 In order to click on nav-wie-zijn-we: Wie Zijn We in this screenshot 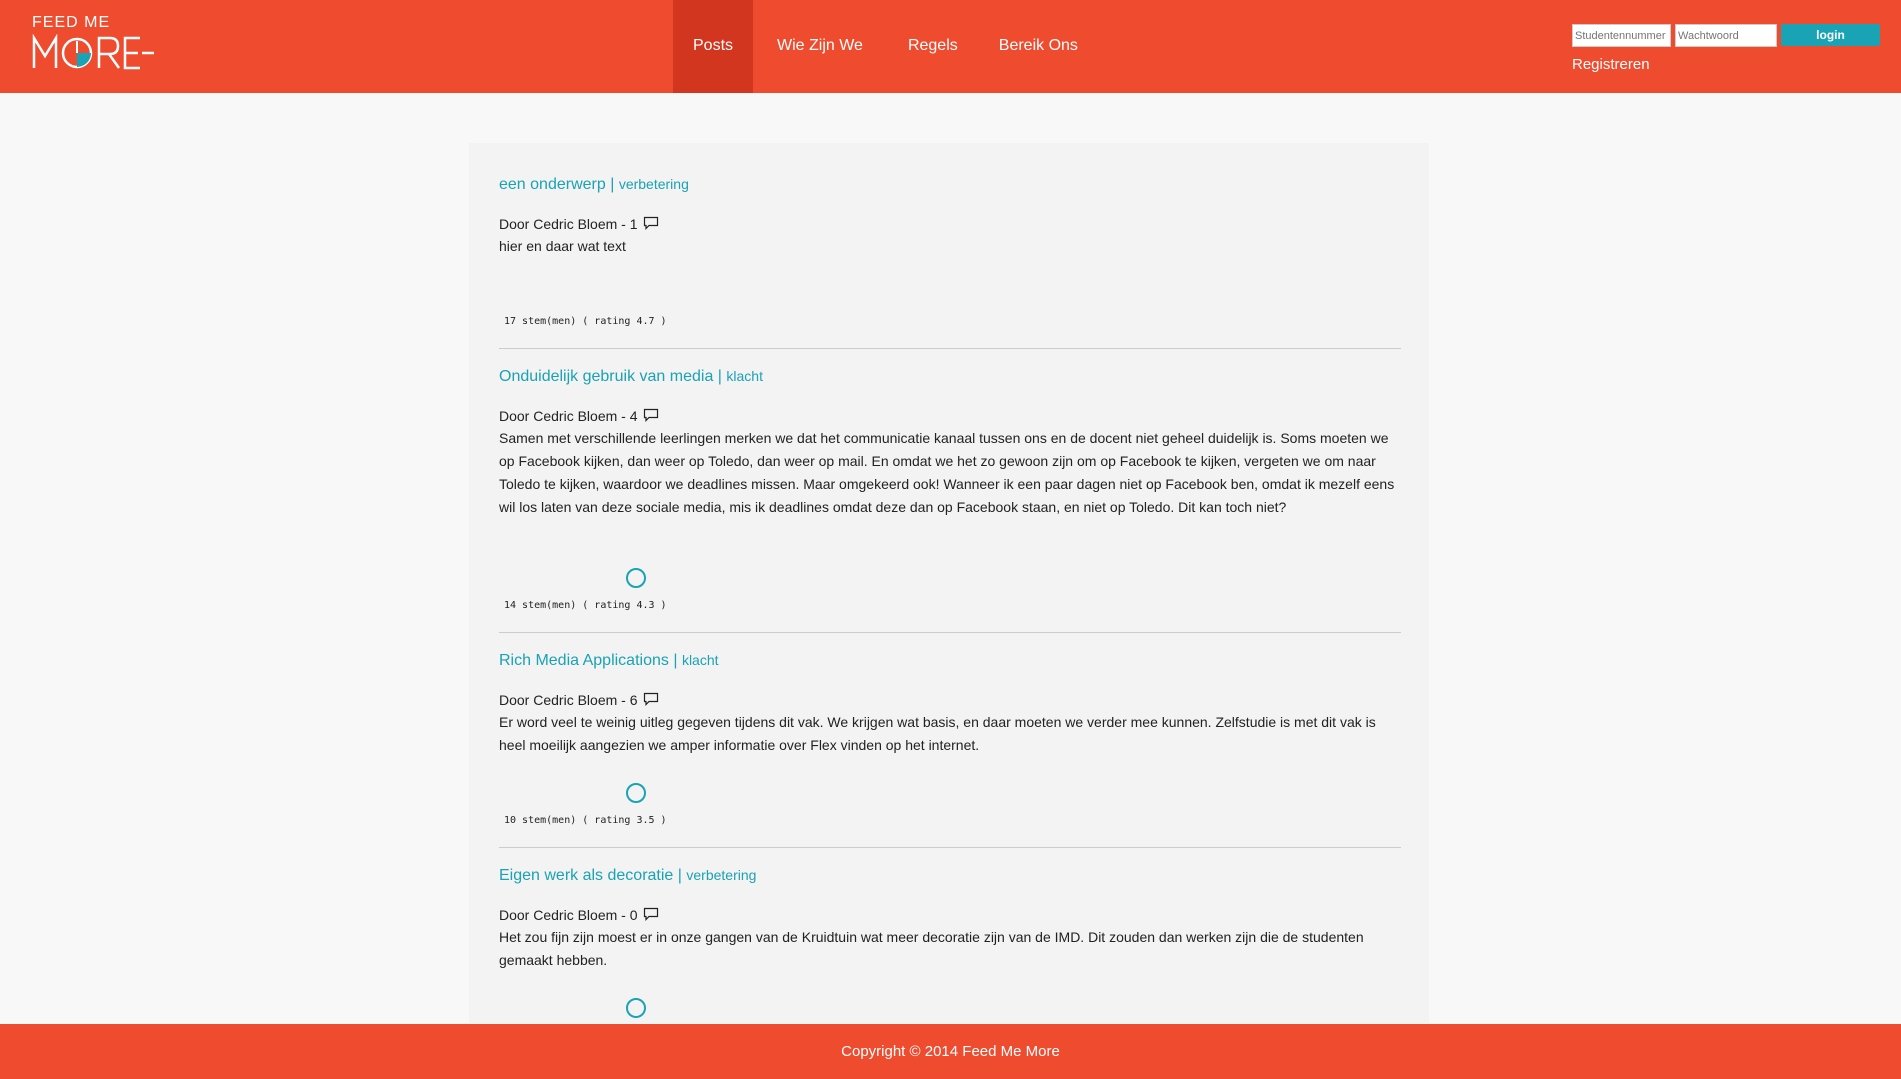, I will do `click(820, 46)`.